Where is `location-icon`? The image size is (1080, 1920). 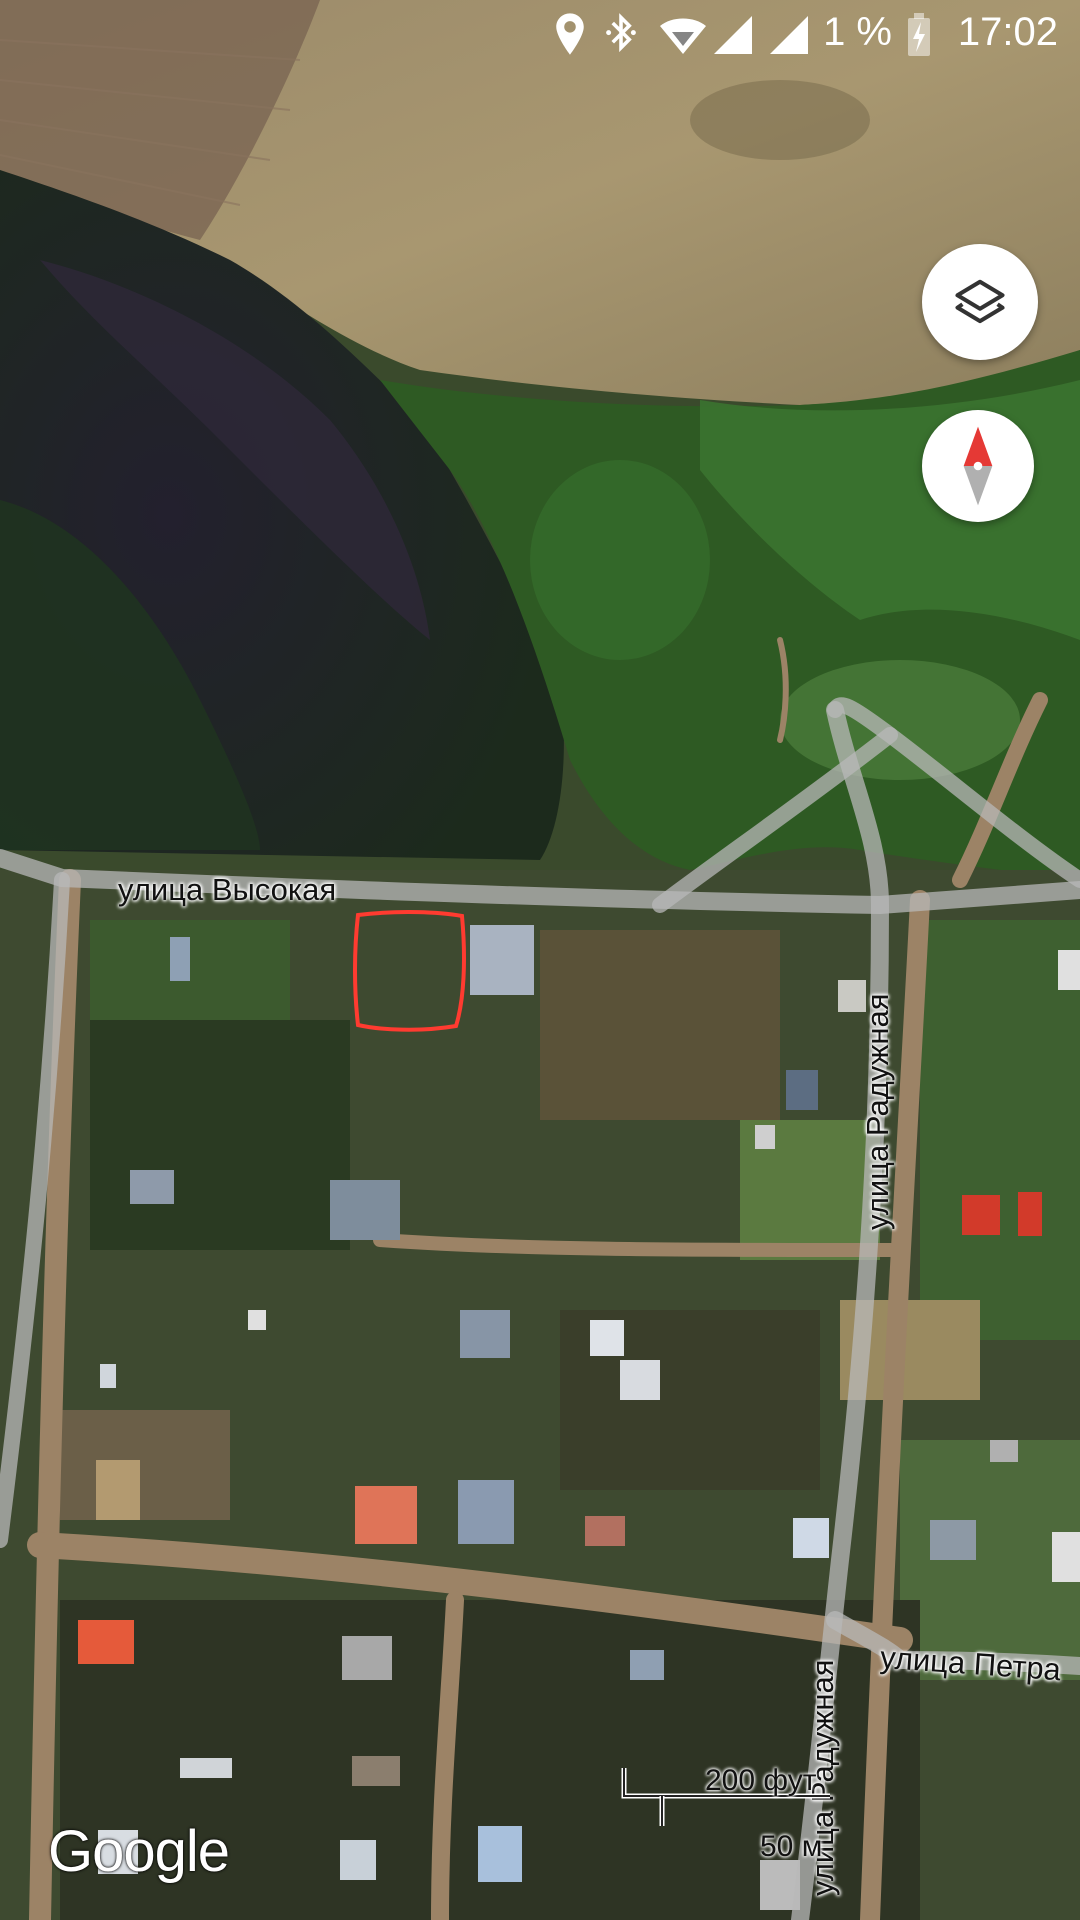
location-icon is located at coordinates (570, 34).